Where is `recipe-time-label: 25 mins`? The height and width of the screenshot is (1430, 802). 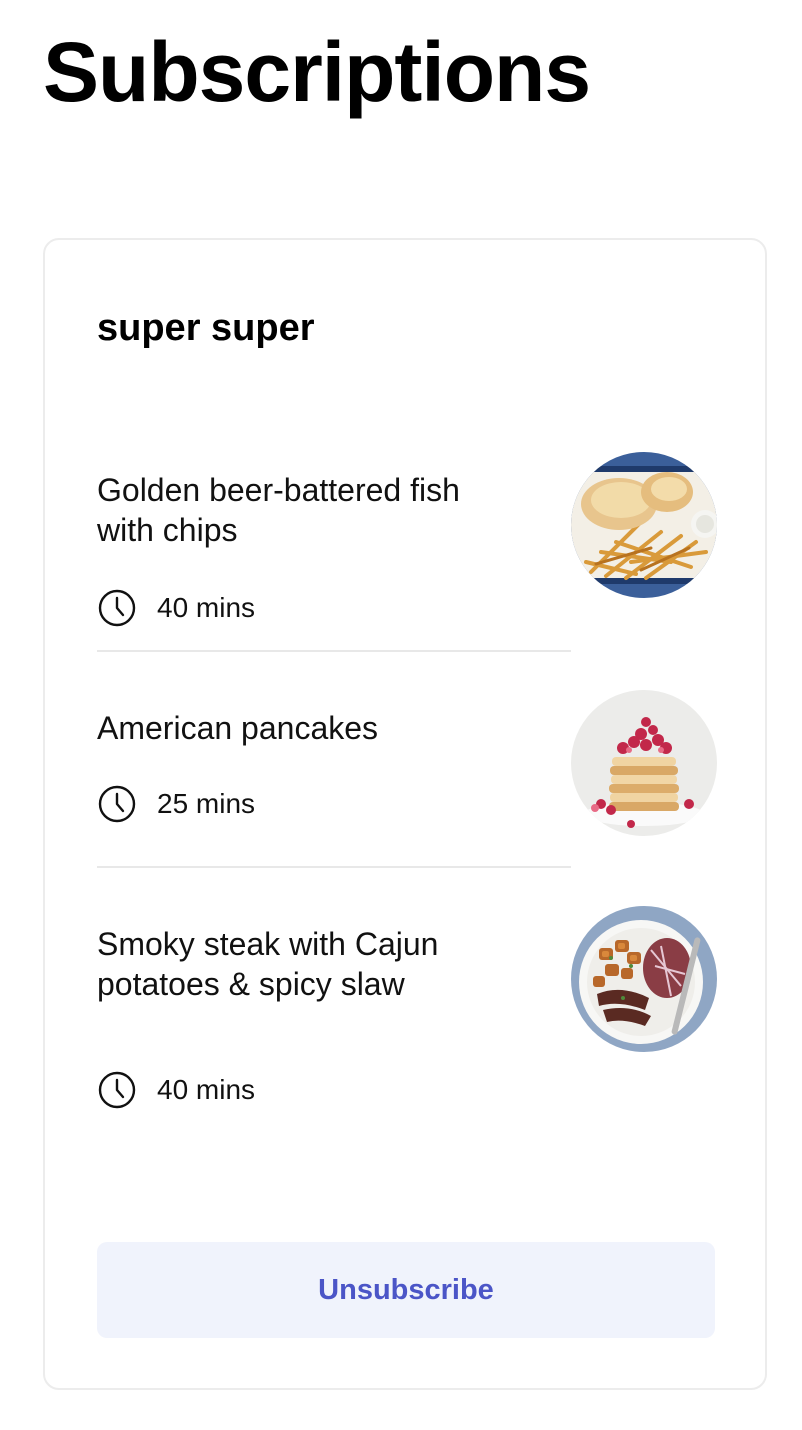
recipe-time-label: 25 mins is located at coordinates (206, 803).